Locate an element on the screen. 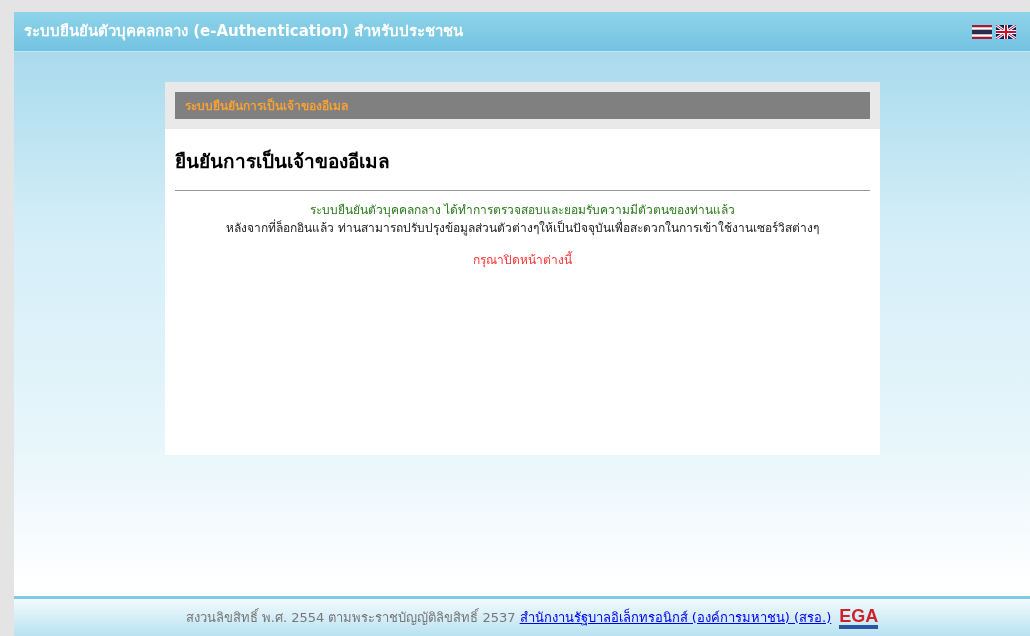 This screenshot has width=1030, height=636. info-text: หลังจากที่ล็อกอินแล้ว ท่านสามารถปรับปรุงข้อมูลส่วนตัวต่างๆให้เป็นปัจจุบันเพื่อสะดวกในการเข้าใช้งานเซอร์วิสต่างๆ is located at coordinates (522, 227).